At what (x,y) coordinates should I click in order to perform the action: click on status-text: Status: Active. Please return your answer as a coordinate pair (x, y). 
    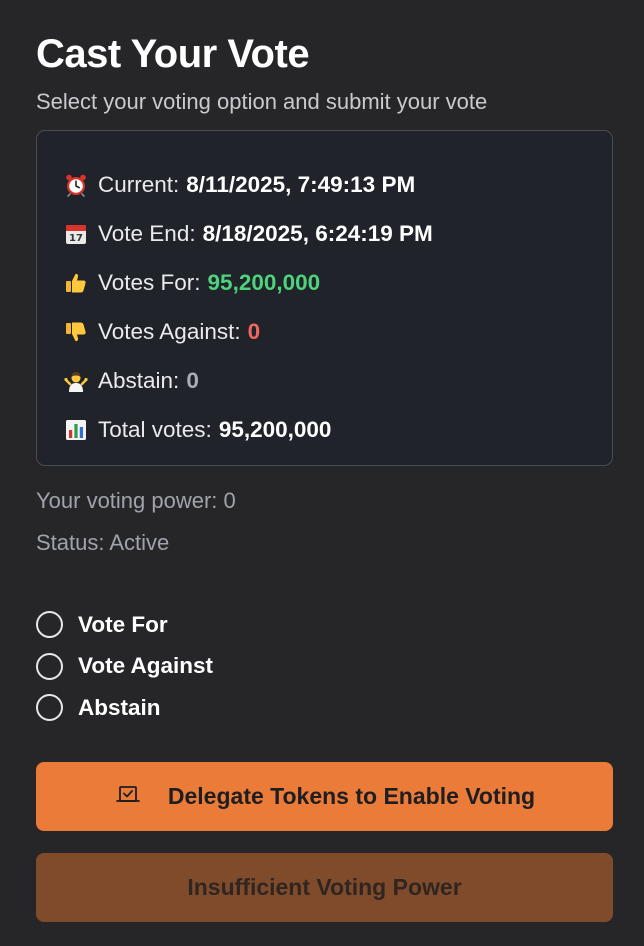
    Looking at the image, I should click on (103, 542).